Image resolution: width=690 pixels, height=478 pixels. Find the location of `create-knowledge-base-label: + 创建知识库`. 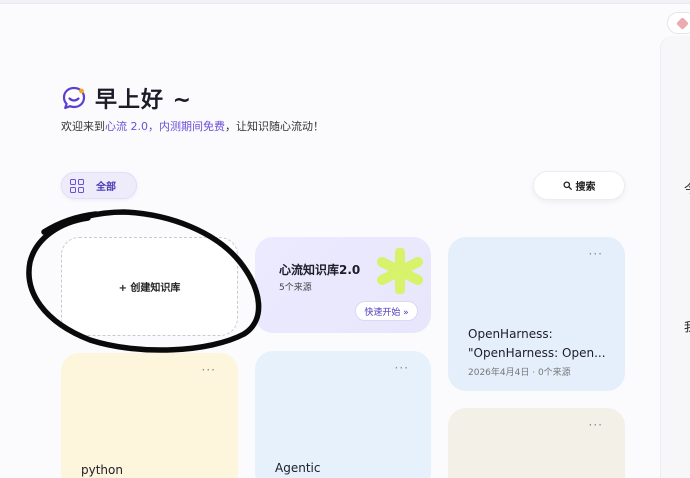

create-knowledge-base-label: + 创建知识库 is located at coordinates (149, 288).